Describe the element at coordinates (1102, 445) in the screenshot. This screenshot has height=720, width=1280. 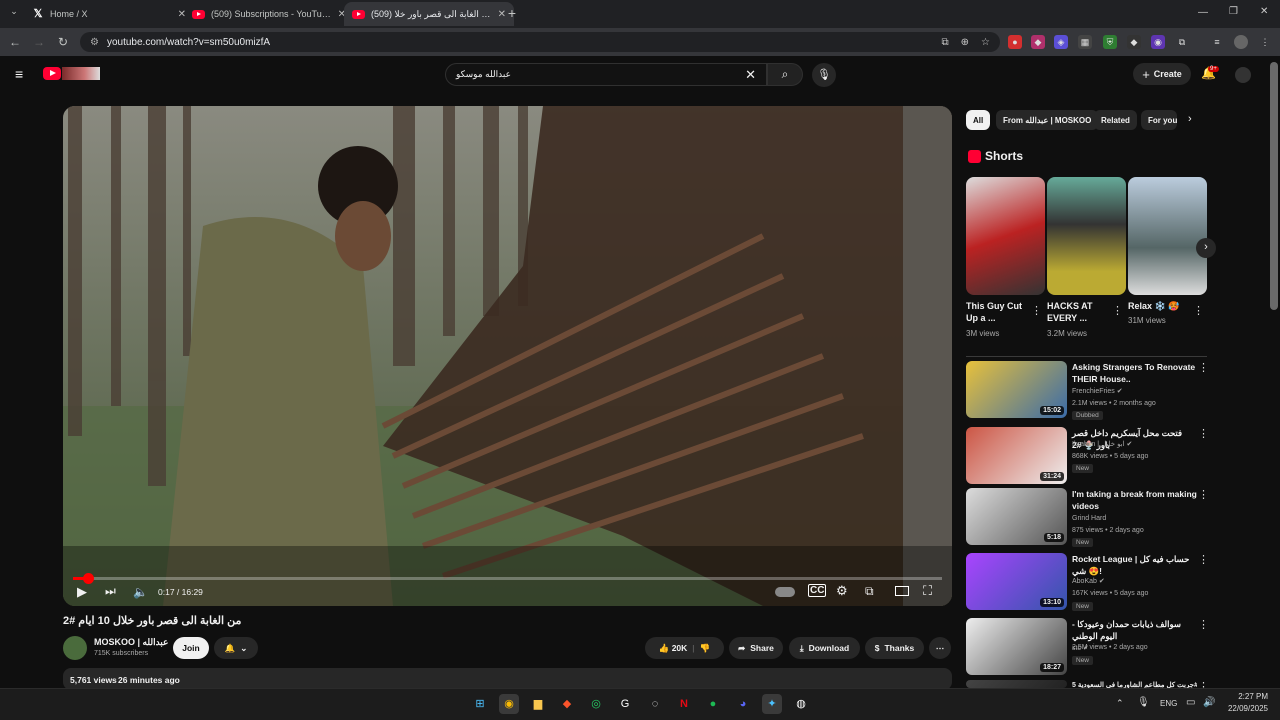
I see `channel-name: Ibrahim | ابو خليل ✔` at that location.